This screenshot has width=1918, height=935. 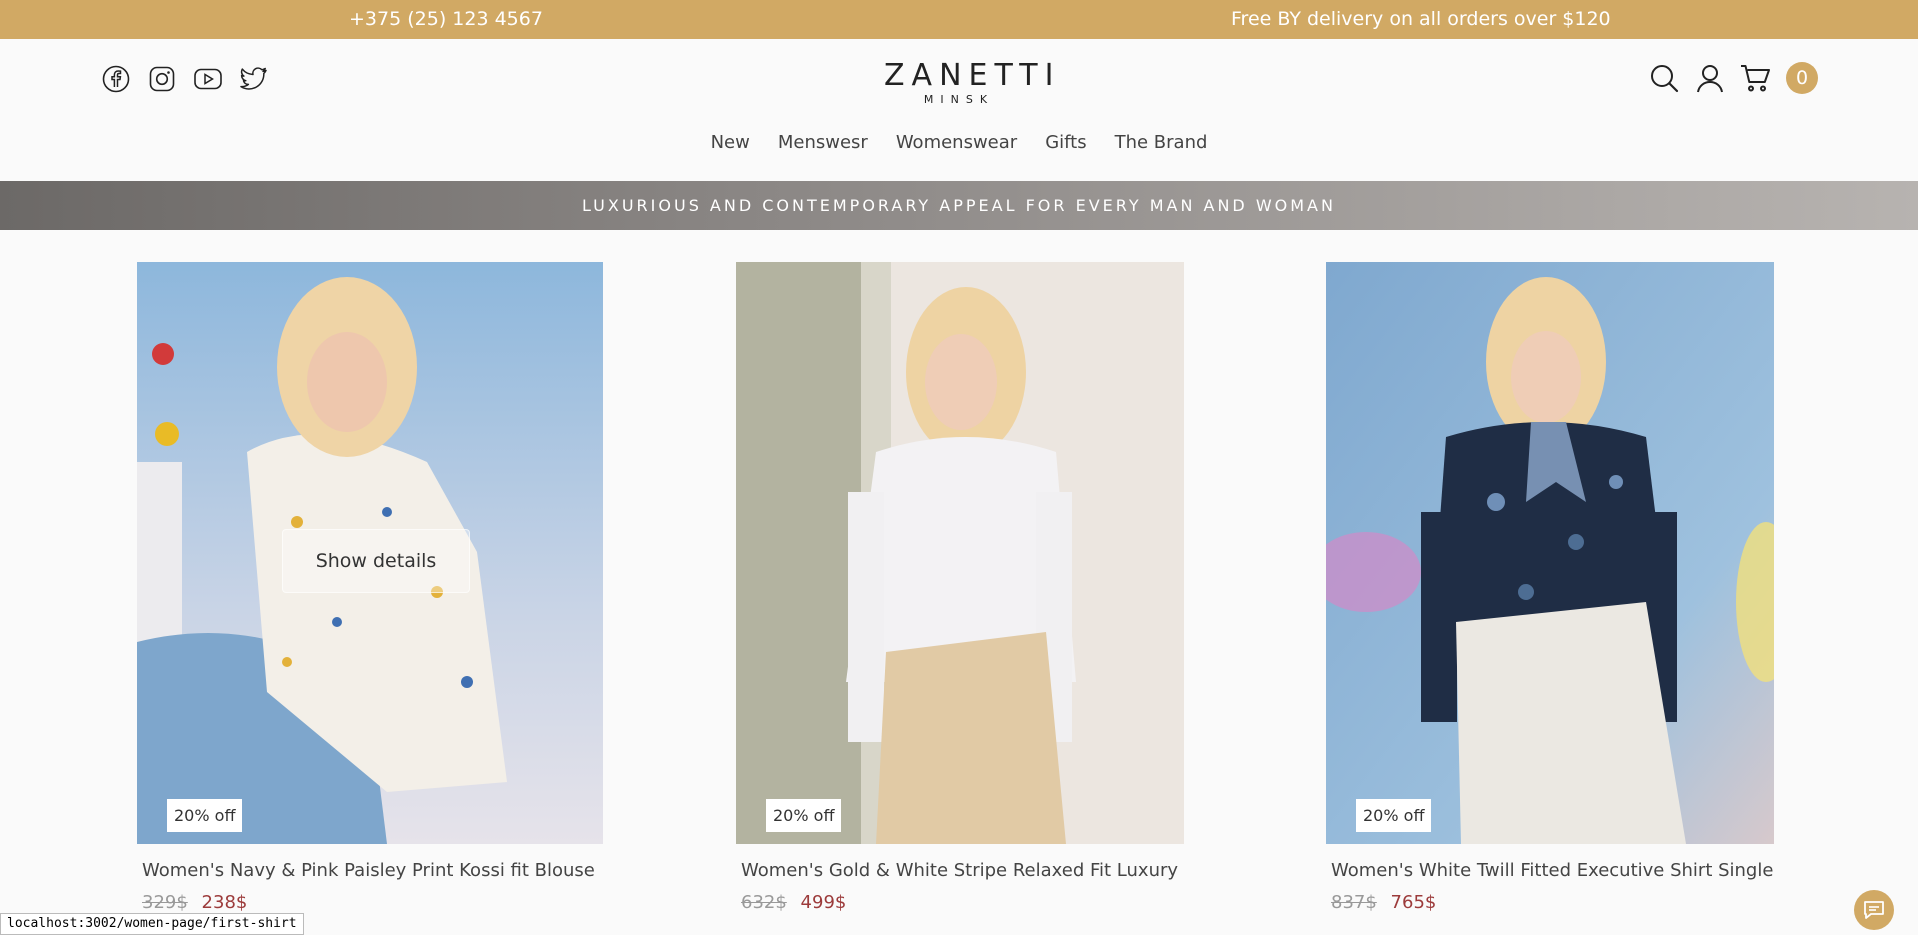 I want to click on old-price: 329$, so click(x=165, y=902).